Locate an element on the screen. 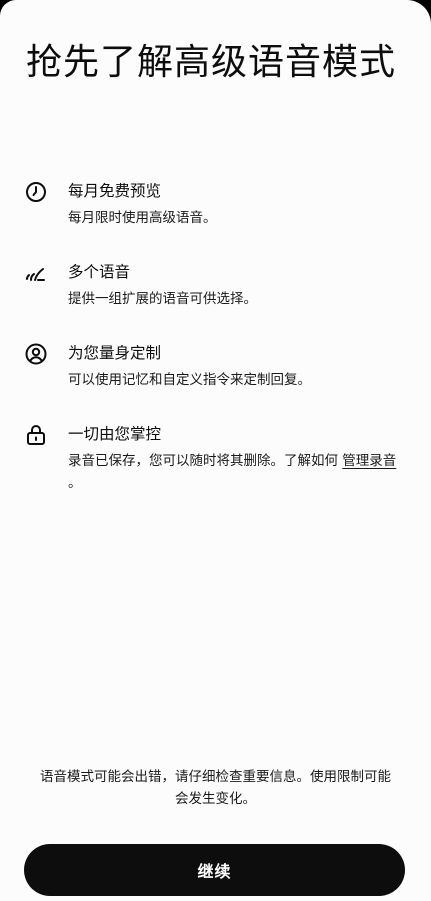 The width and height of the screenshot is (431, 901). continue-button: 继续 is located at coordinates (214, 870).